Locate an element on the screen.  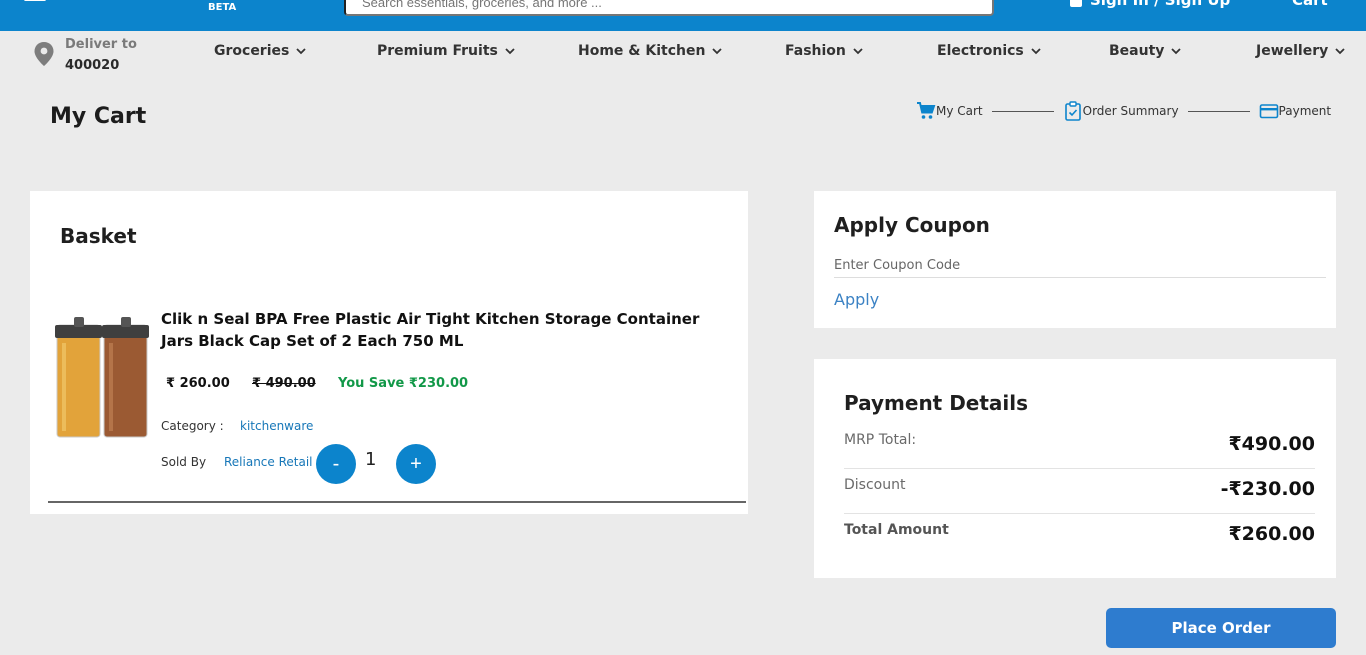
apply-coupon-button: Apply is located at coordinates (856, 299).